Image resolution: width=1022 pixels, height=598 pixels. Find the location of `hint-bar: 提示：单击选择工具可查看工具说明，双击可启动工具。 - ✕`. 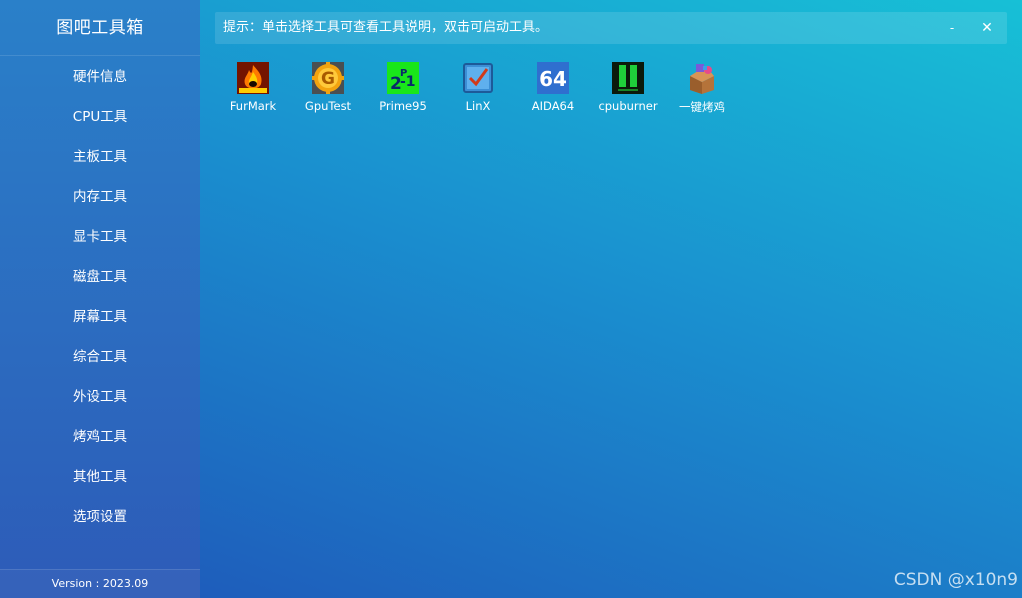

hint-bar: 提示：单击选择工具可查看工具说明，双击可启动工具。 - ✕ is located at coordinates (611, 28).